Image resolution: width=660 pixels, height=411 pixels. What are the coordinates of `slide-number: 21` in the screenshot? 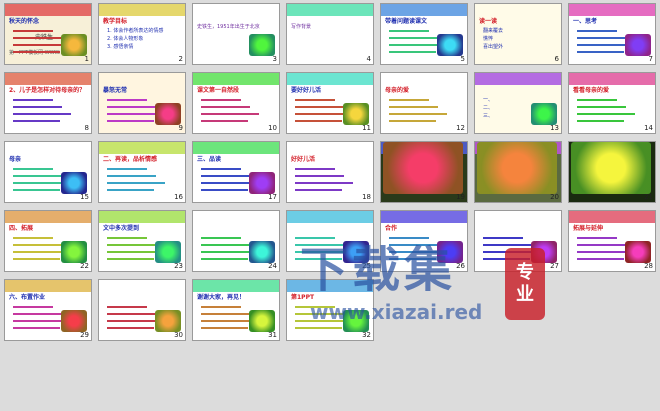 It's located at (648, 197).